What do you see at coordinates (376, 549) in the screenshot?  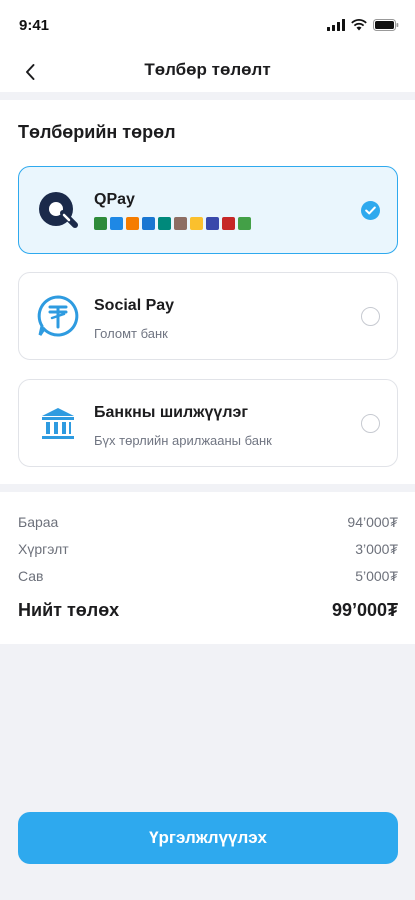 I see `summary-value: 3’000₮` at bounding box center [376, 549].